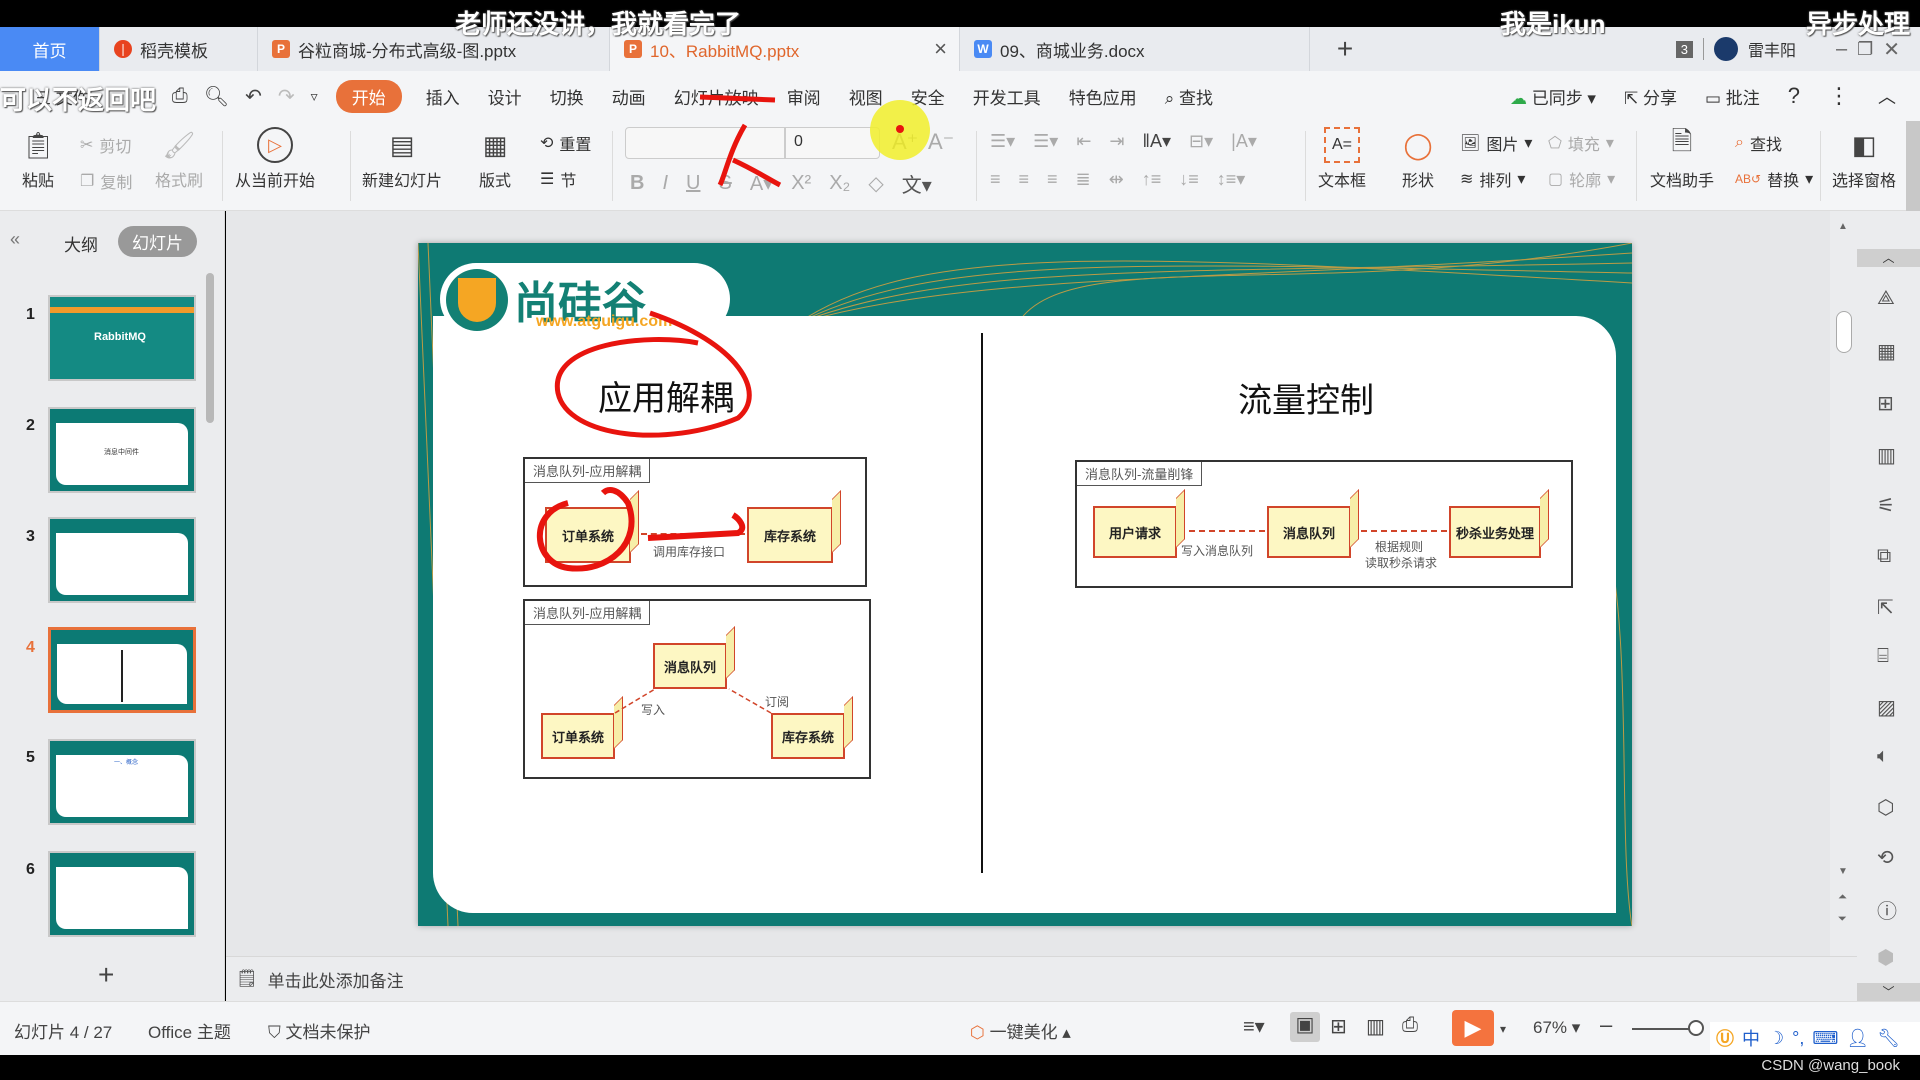  I want to click on protection-label: 文档未保护, so click(328, 1032).